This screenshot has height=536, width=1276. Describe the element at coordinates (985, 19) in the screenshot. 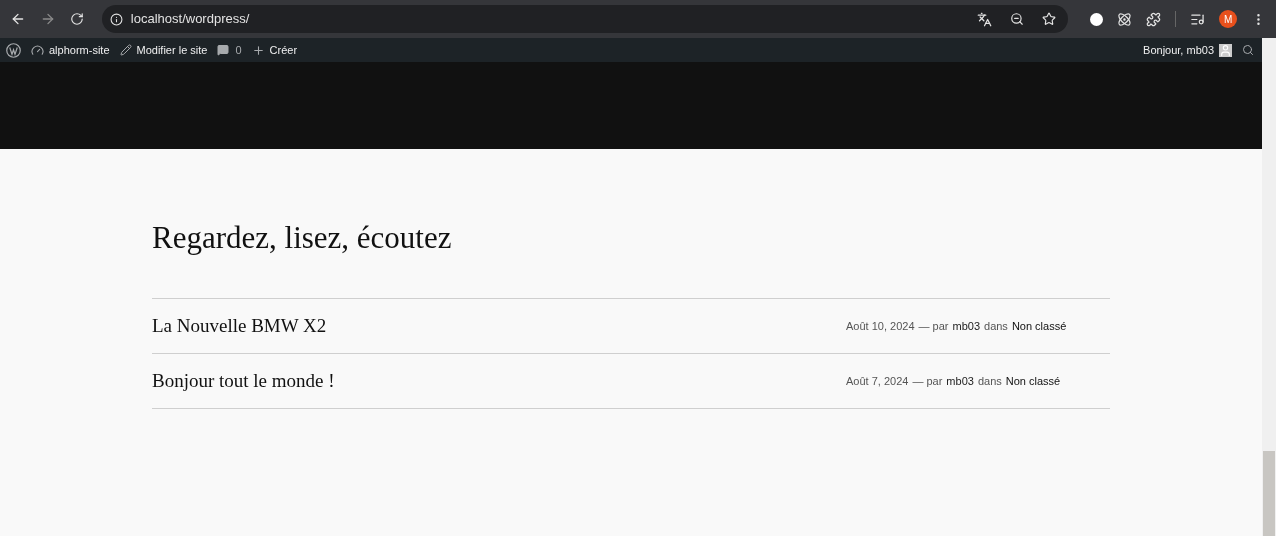

I see `translate-icon` at that location.